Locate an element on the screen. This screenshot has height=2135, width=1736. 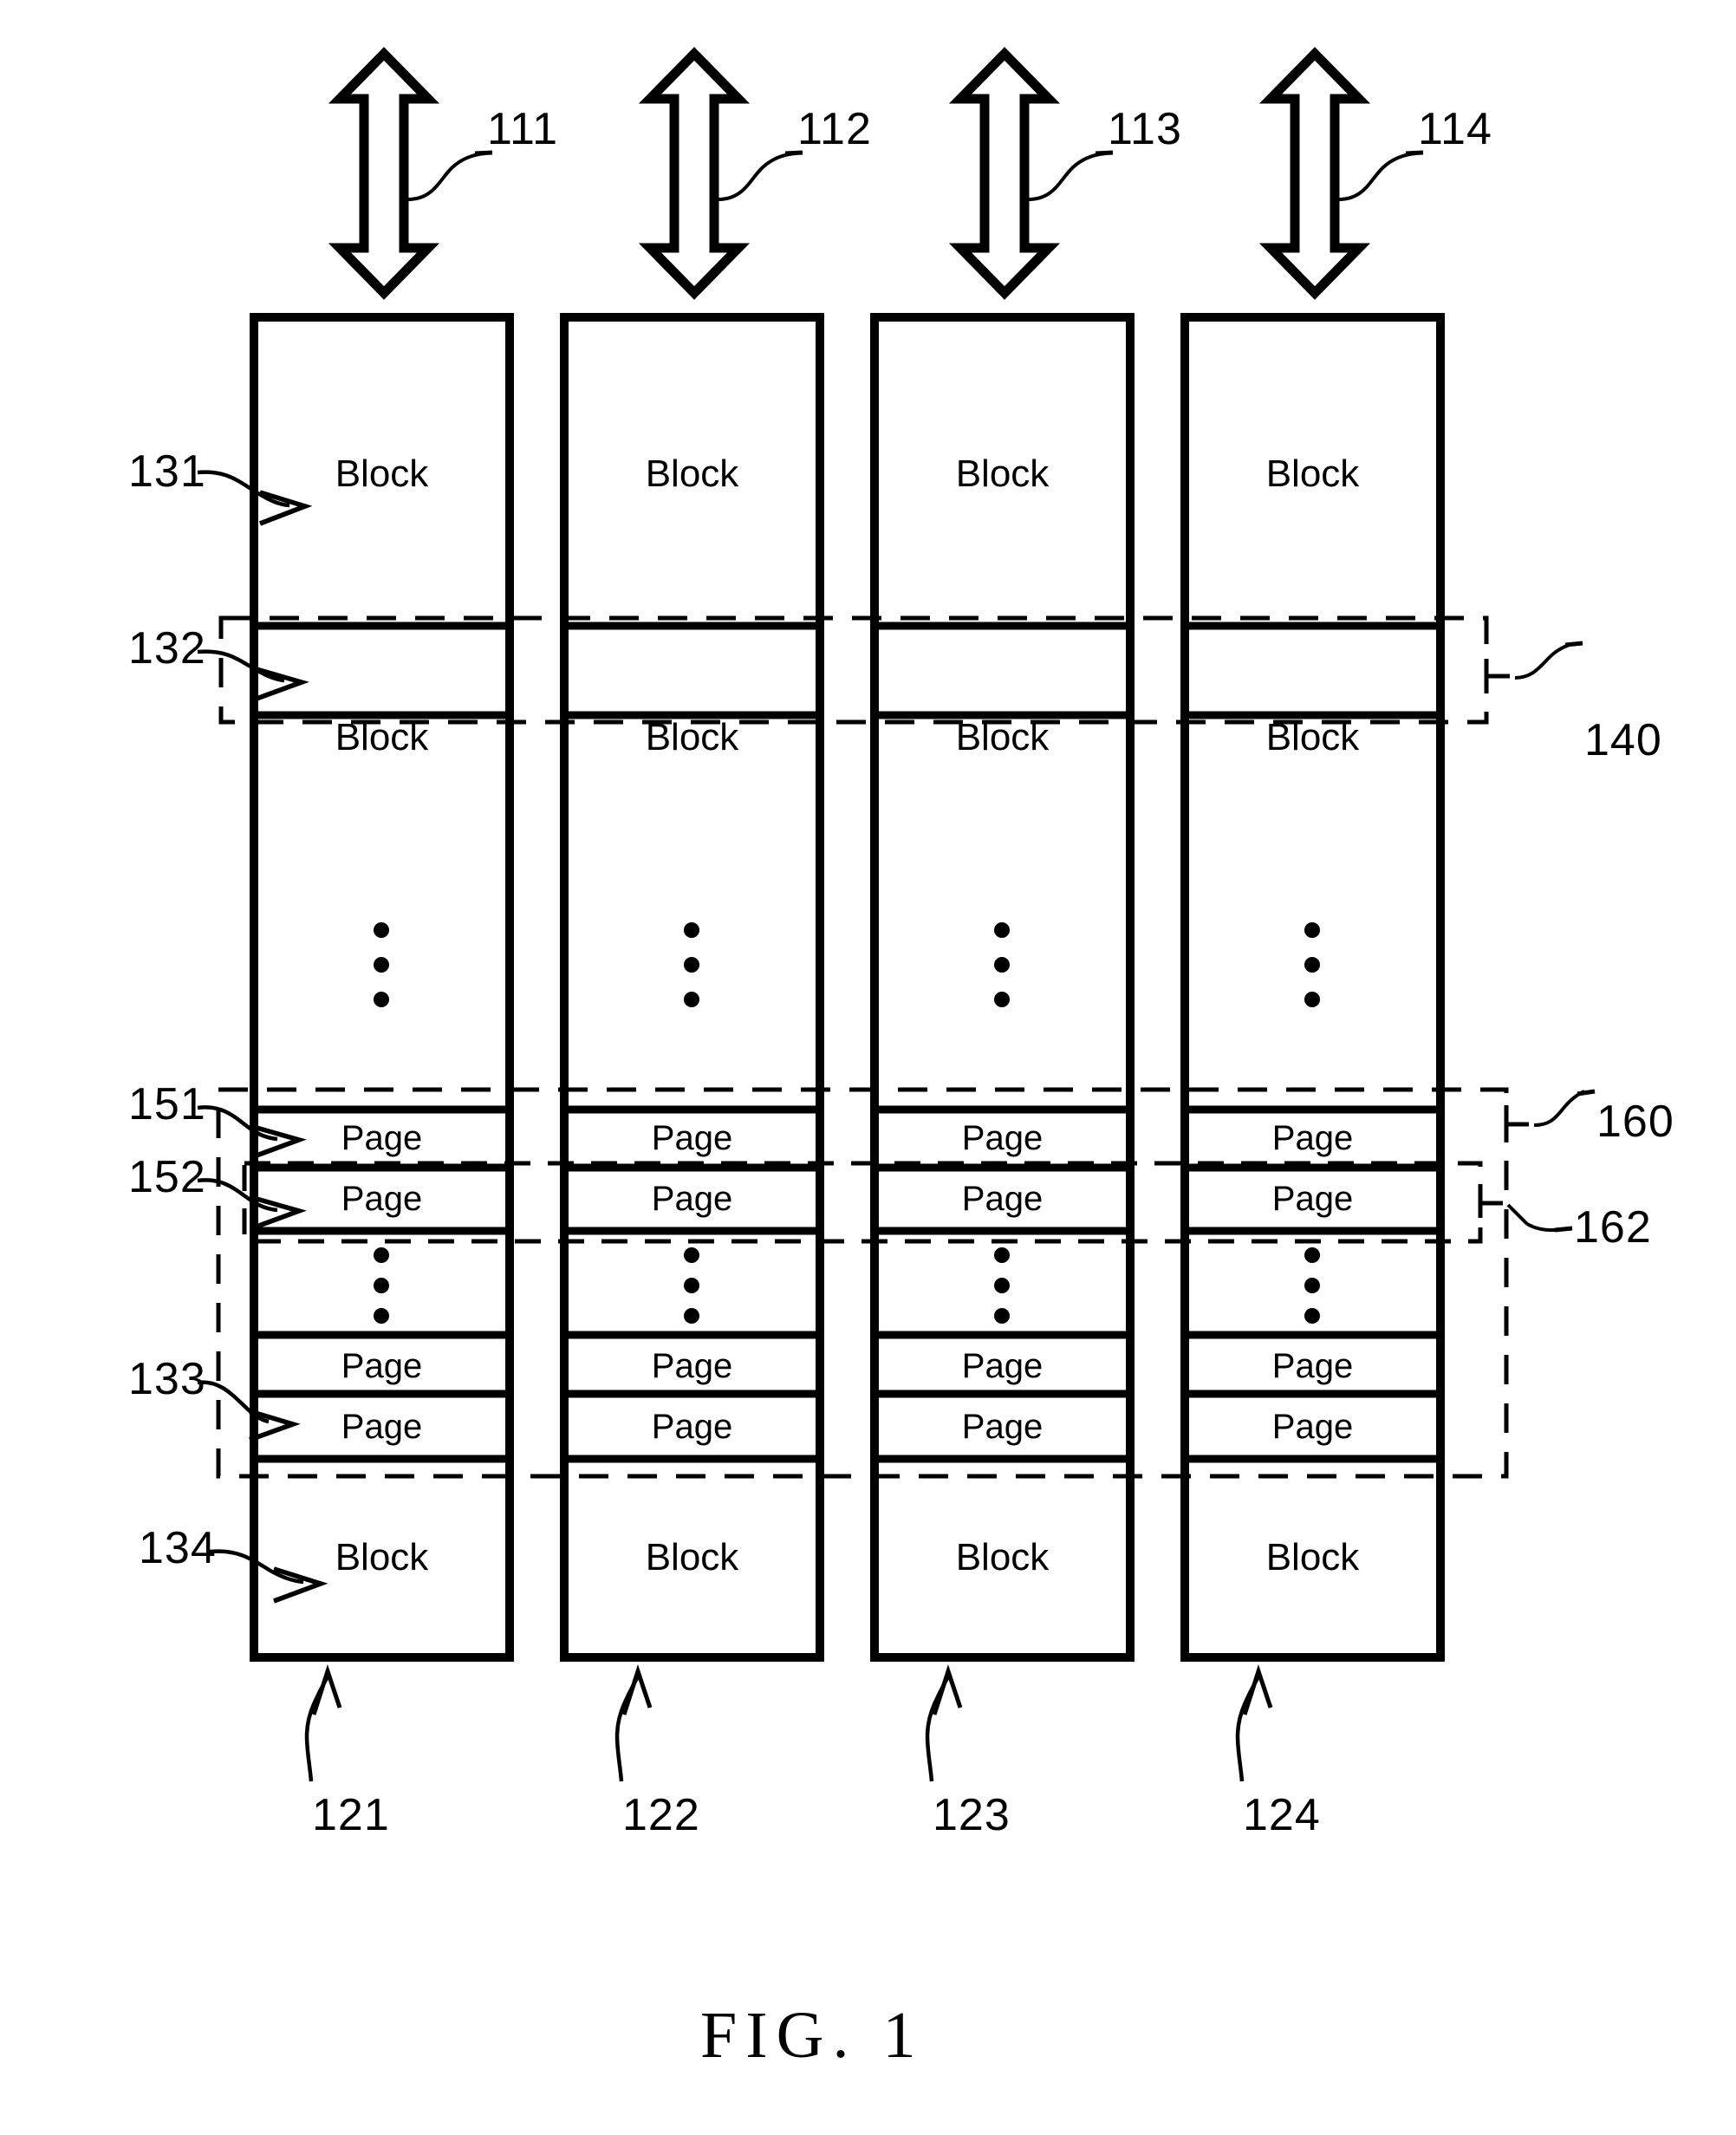
ref-152: 152 is located at coordinates (167, 1177).